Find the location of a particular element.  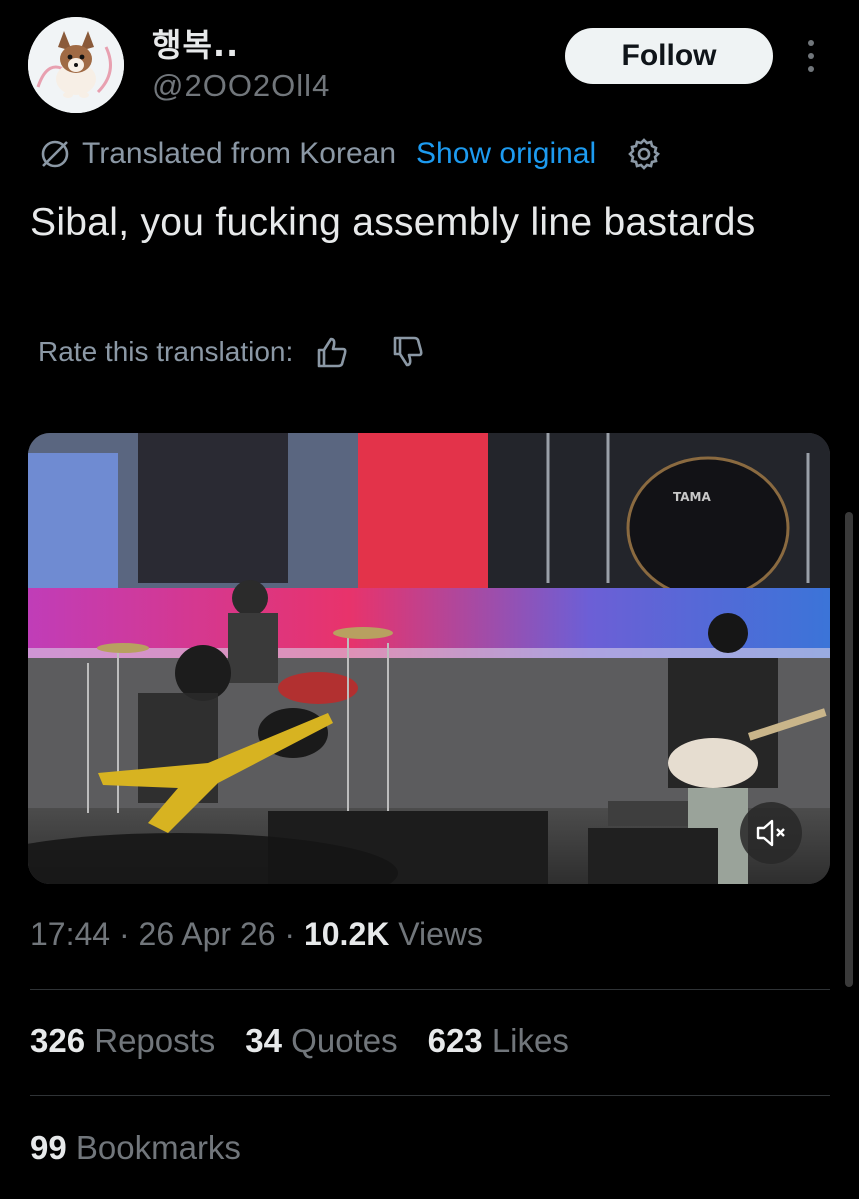

speaker-muted-glyph is located at coordinates (770, 833).